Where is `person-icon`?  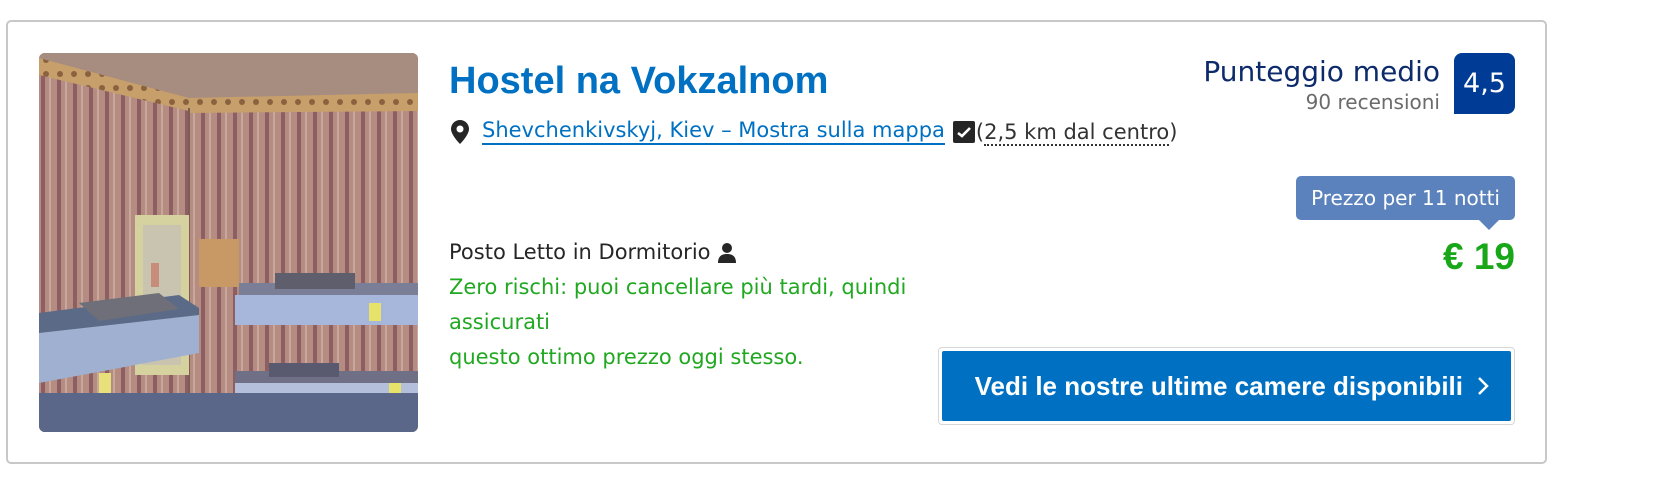 person-icon is located at coordinates (727, 253).